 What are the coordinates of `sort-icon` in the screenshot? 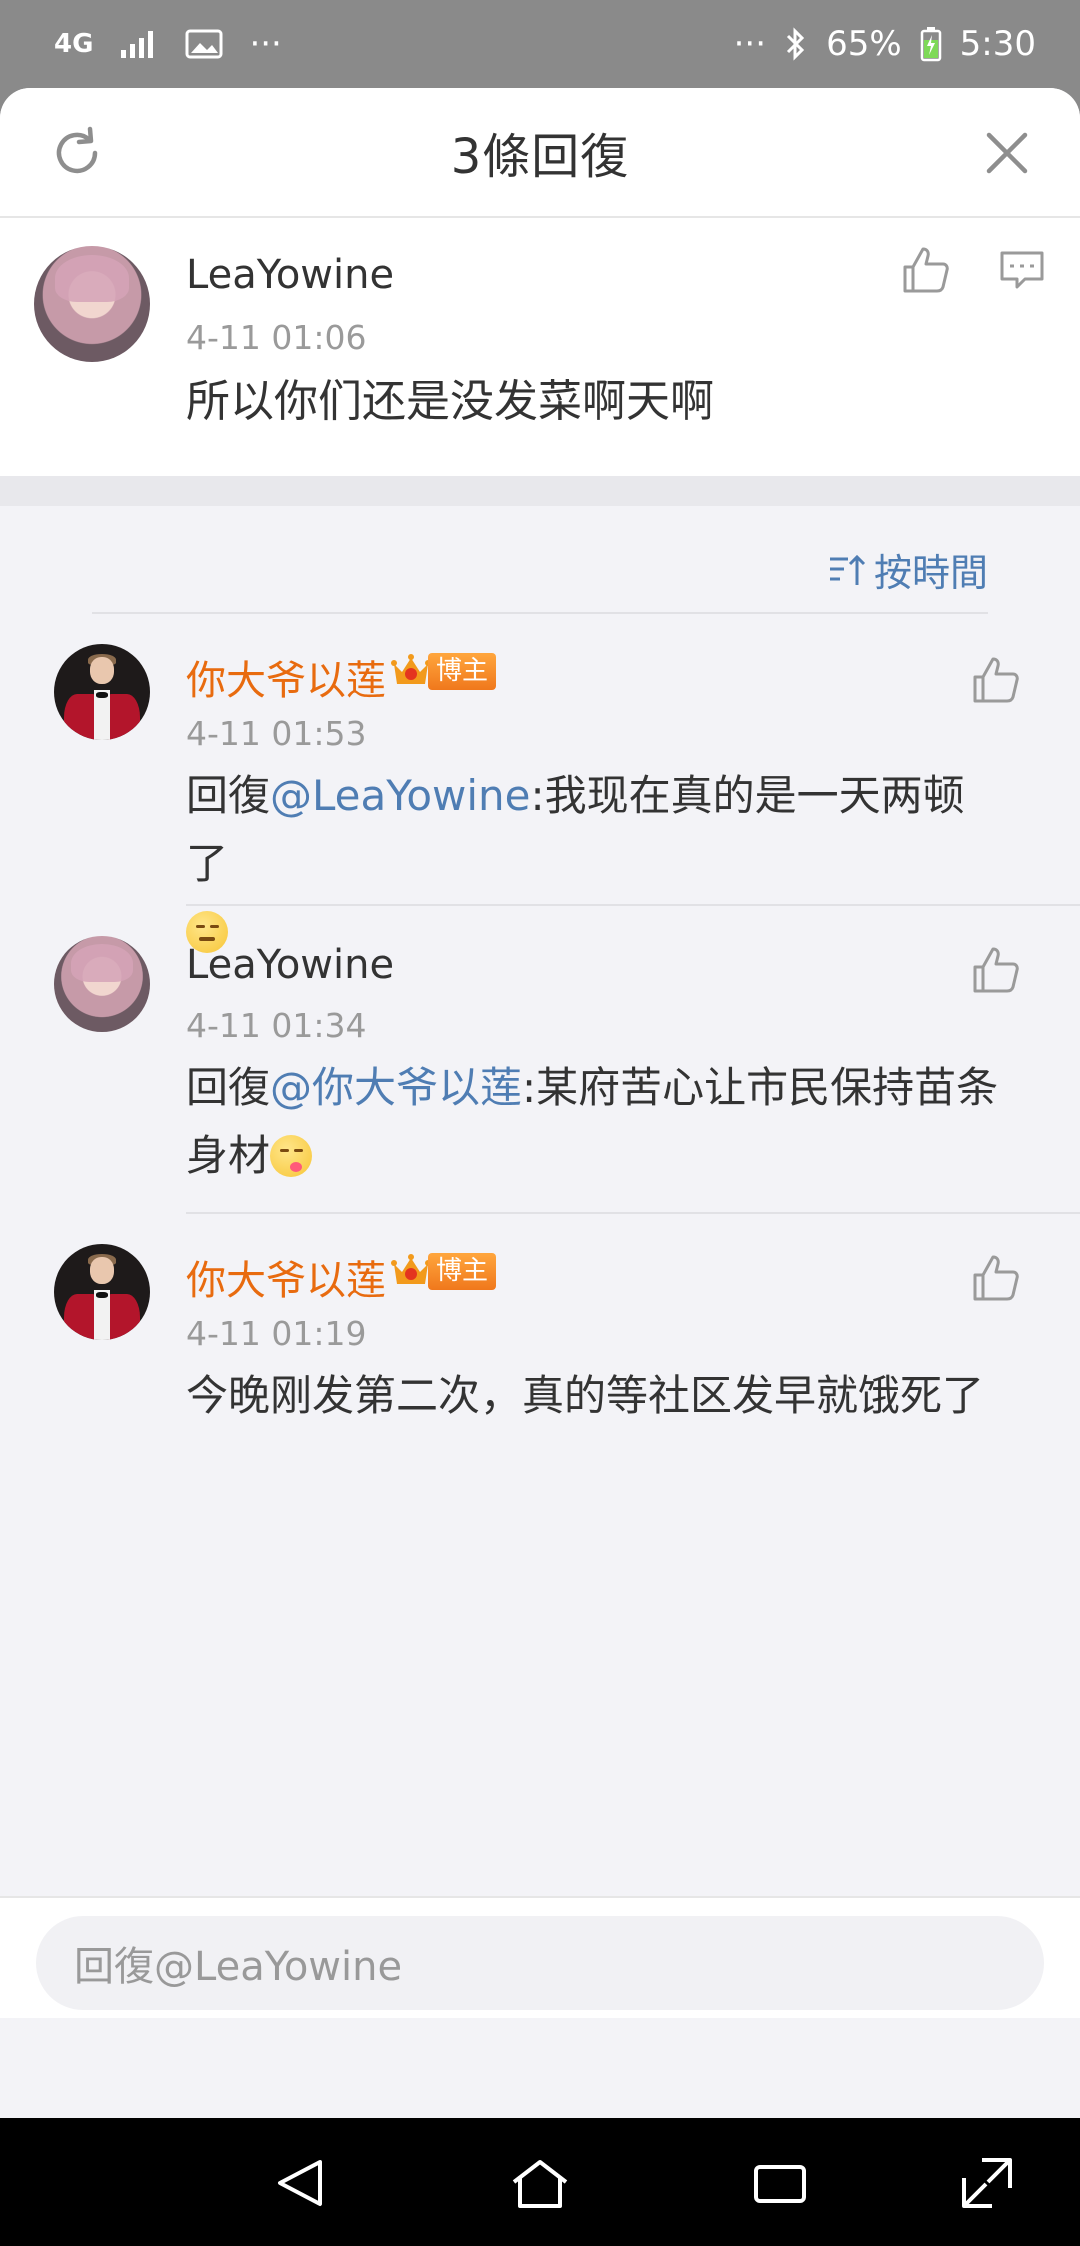 It's located at (847, 569).